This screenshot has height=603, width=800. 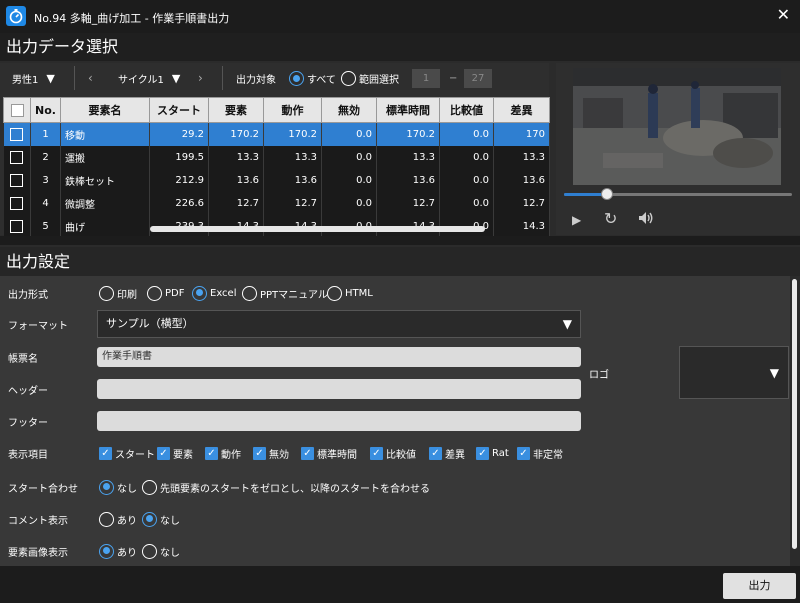 I want to click on volume-icon, so click(x=646, y=219).